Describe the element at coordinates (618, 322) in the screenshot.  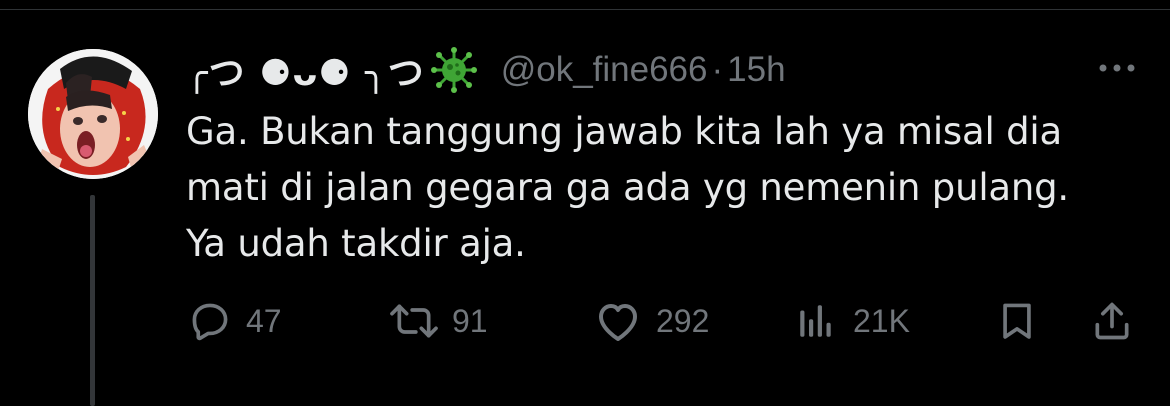
I see `heart-icon` at that location.